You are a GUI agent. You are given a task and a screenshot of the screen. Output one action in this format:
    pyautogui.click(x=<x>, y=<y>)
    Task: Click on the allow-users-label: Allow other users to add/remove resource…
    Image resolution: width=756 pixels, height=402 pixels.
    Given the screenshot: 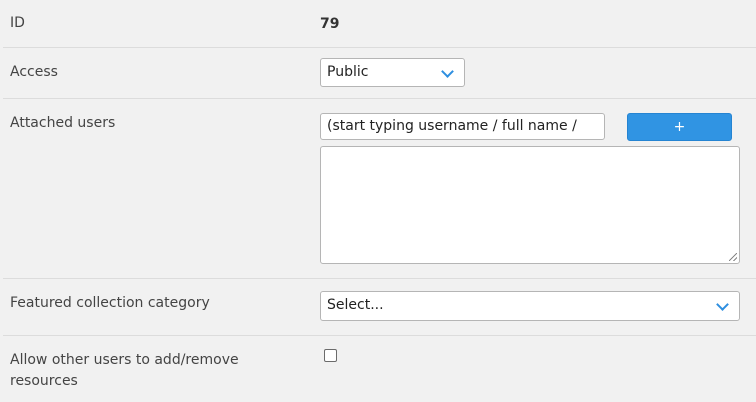 What is the action you would take?
    pyautogui.click(x=124, y=370)
    